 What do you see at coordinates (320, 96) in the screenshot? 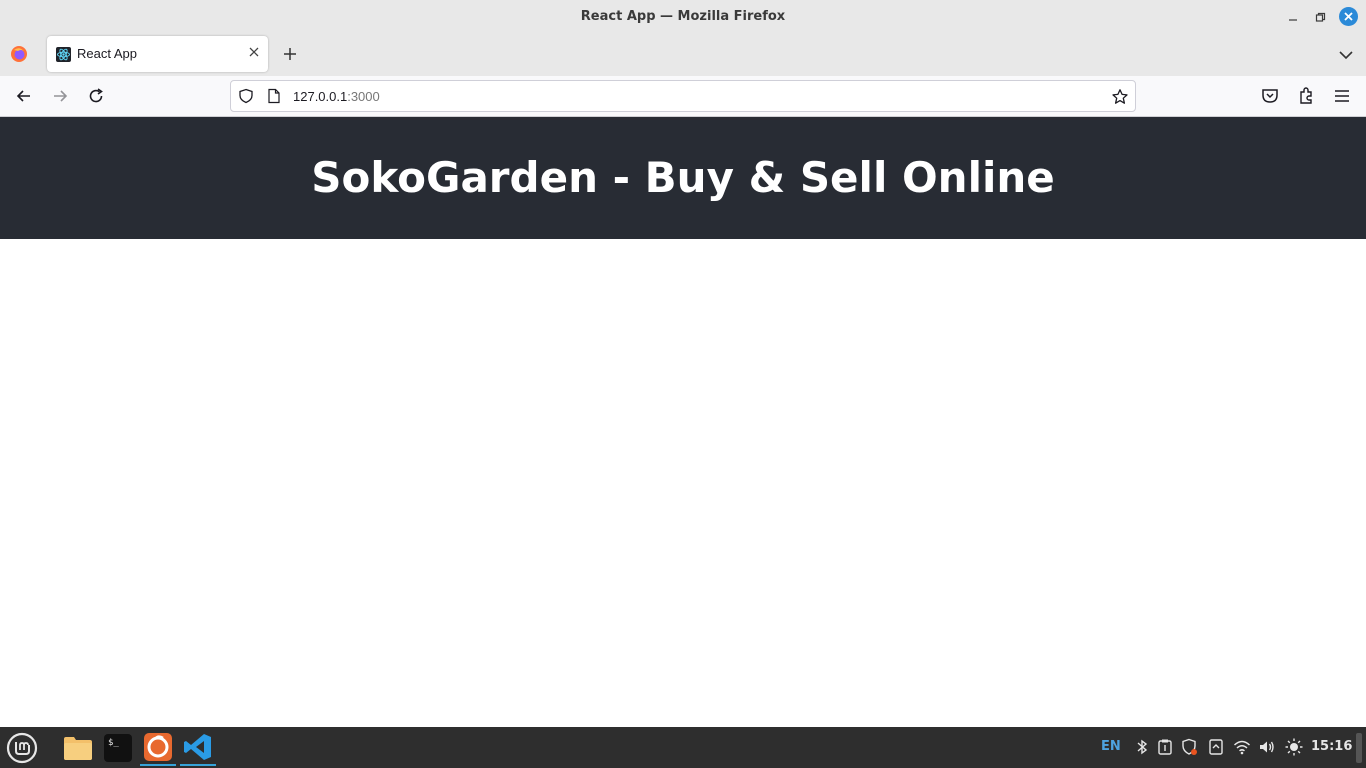
I see `url-host: 127.0.0.1` at bounding box center [320, 96].